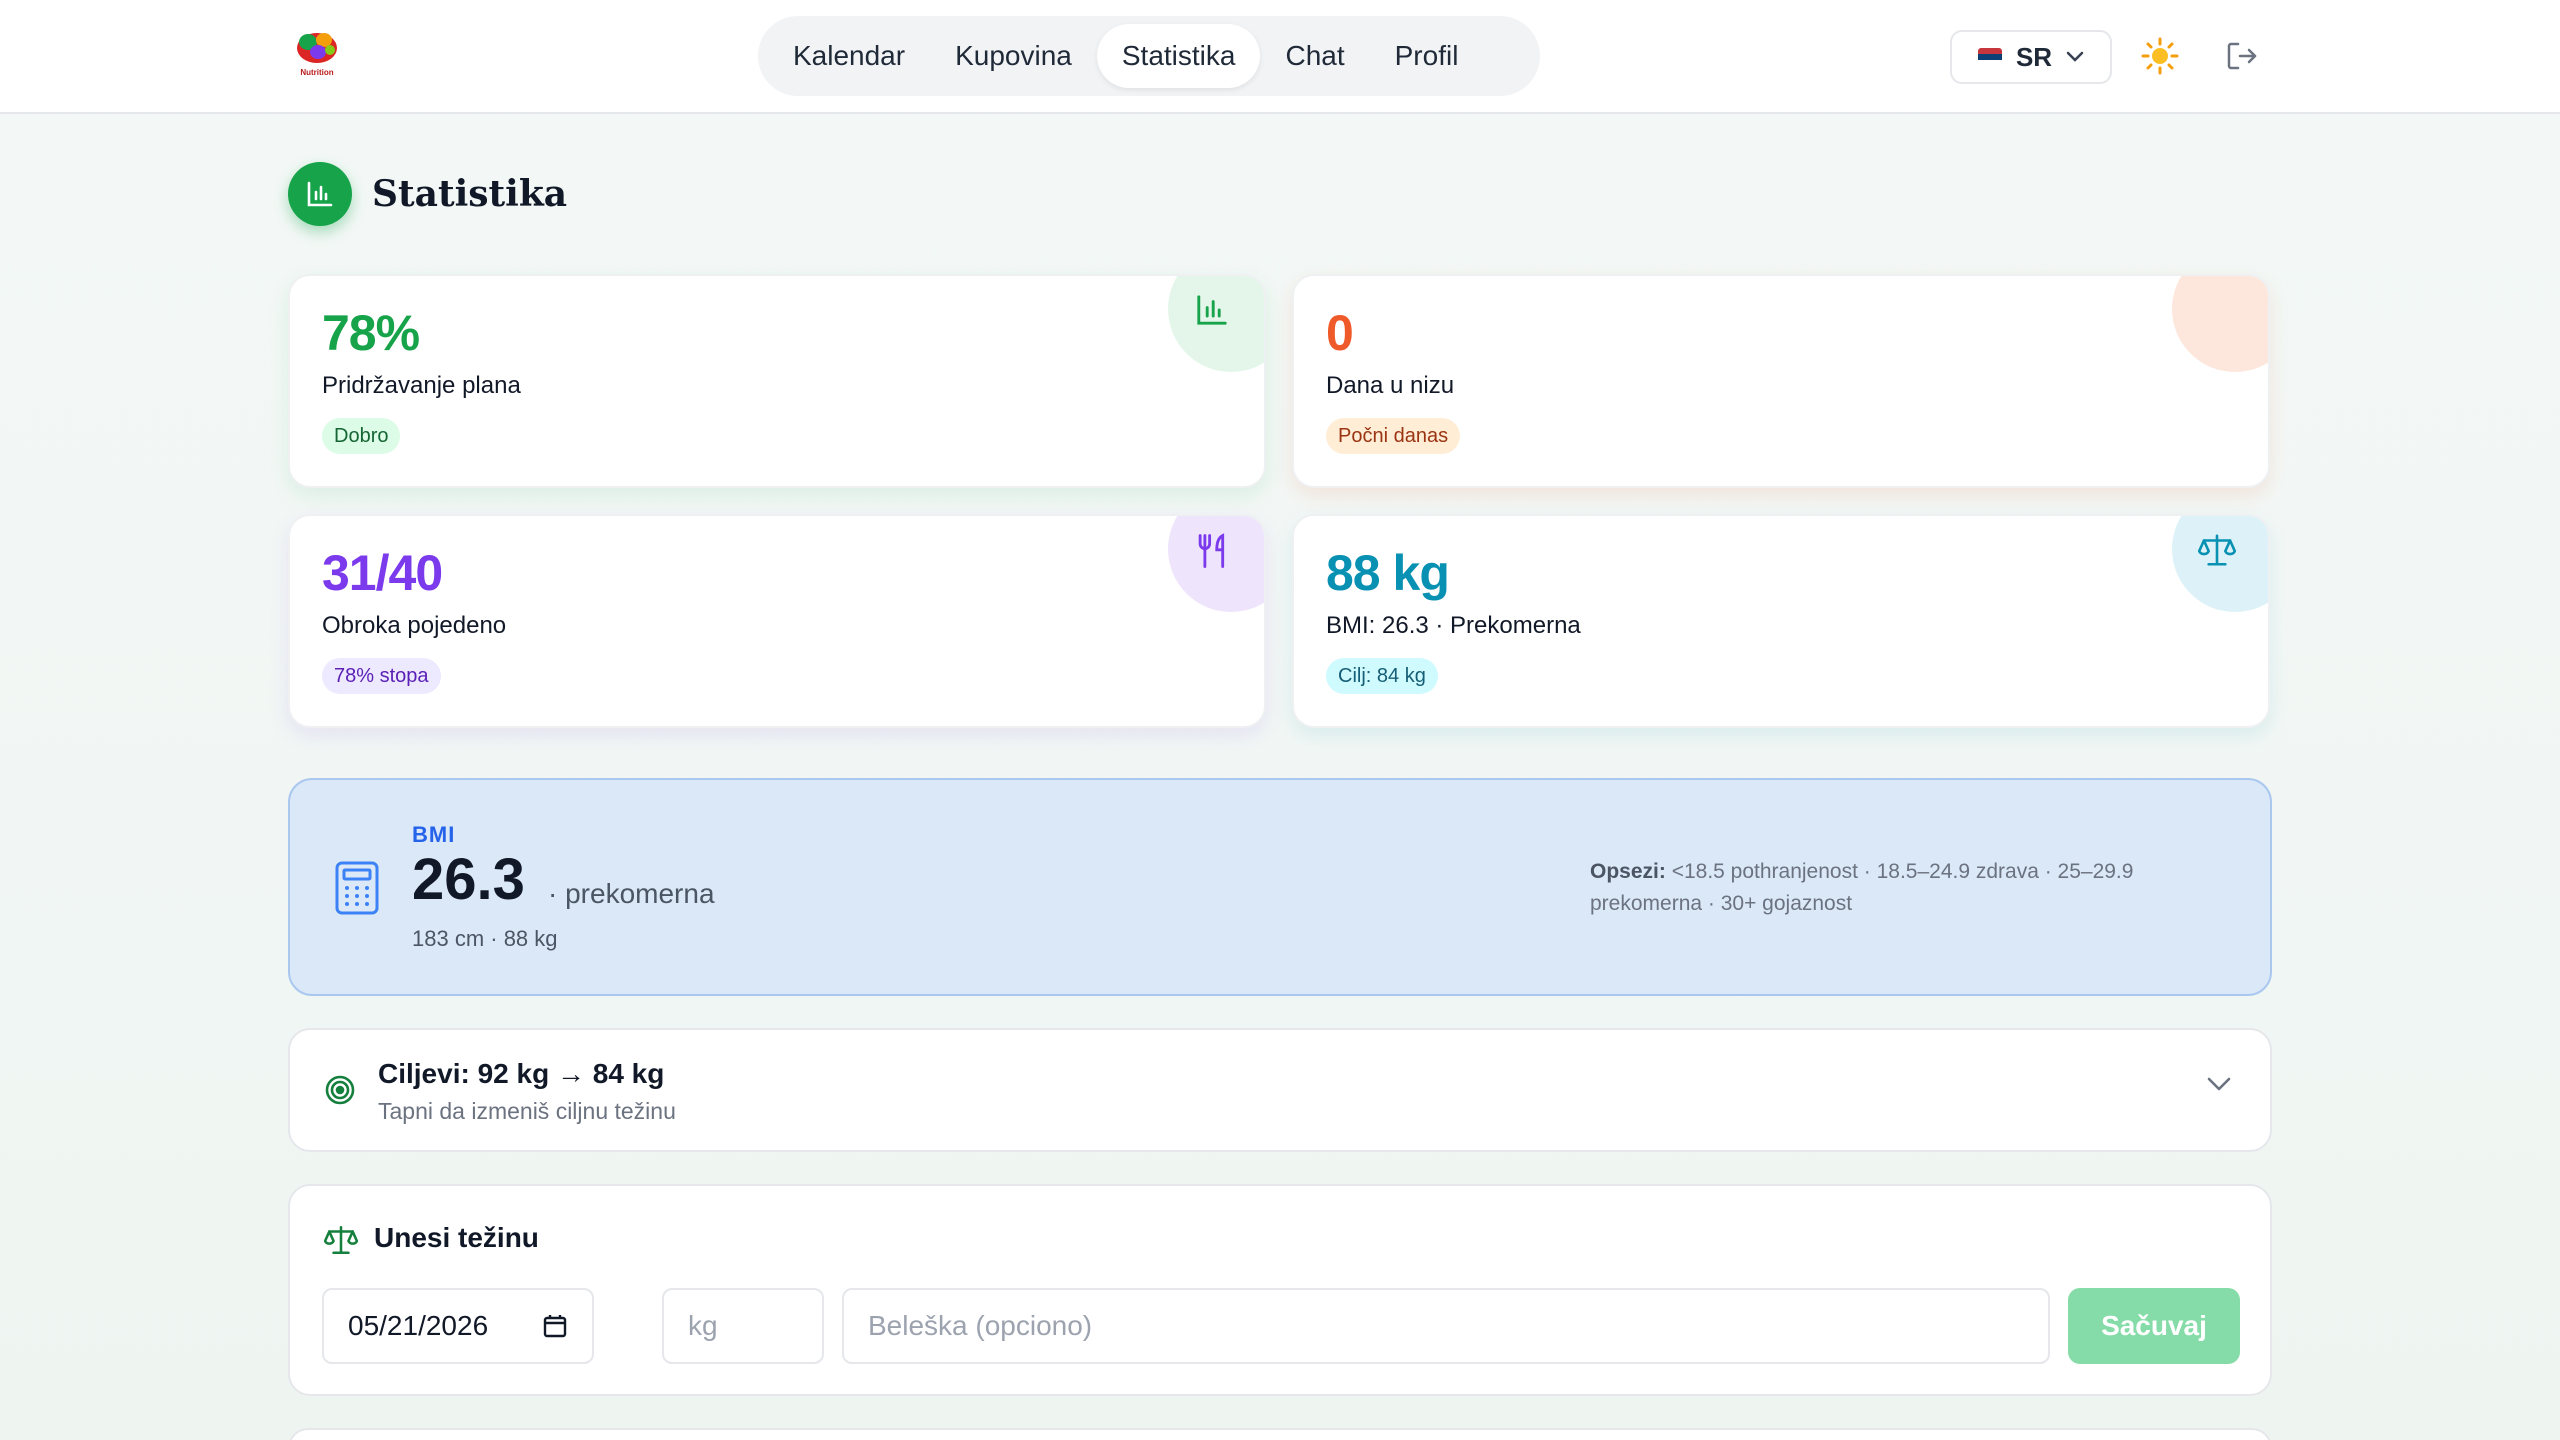 The height and width of the screenshot is (1440, 2560). I want to click on page-title: Statistika, so click(470, 194).